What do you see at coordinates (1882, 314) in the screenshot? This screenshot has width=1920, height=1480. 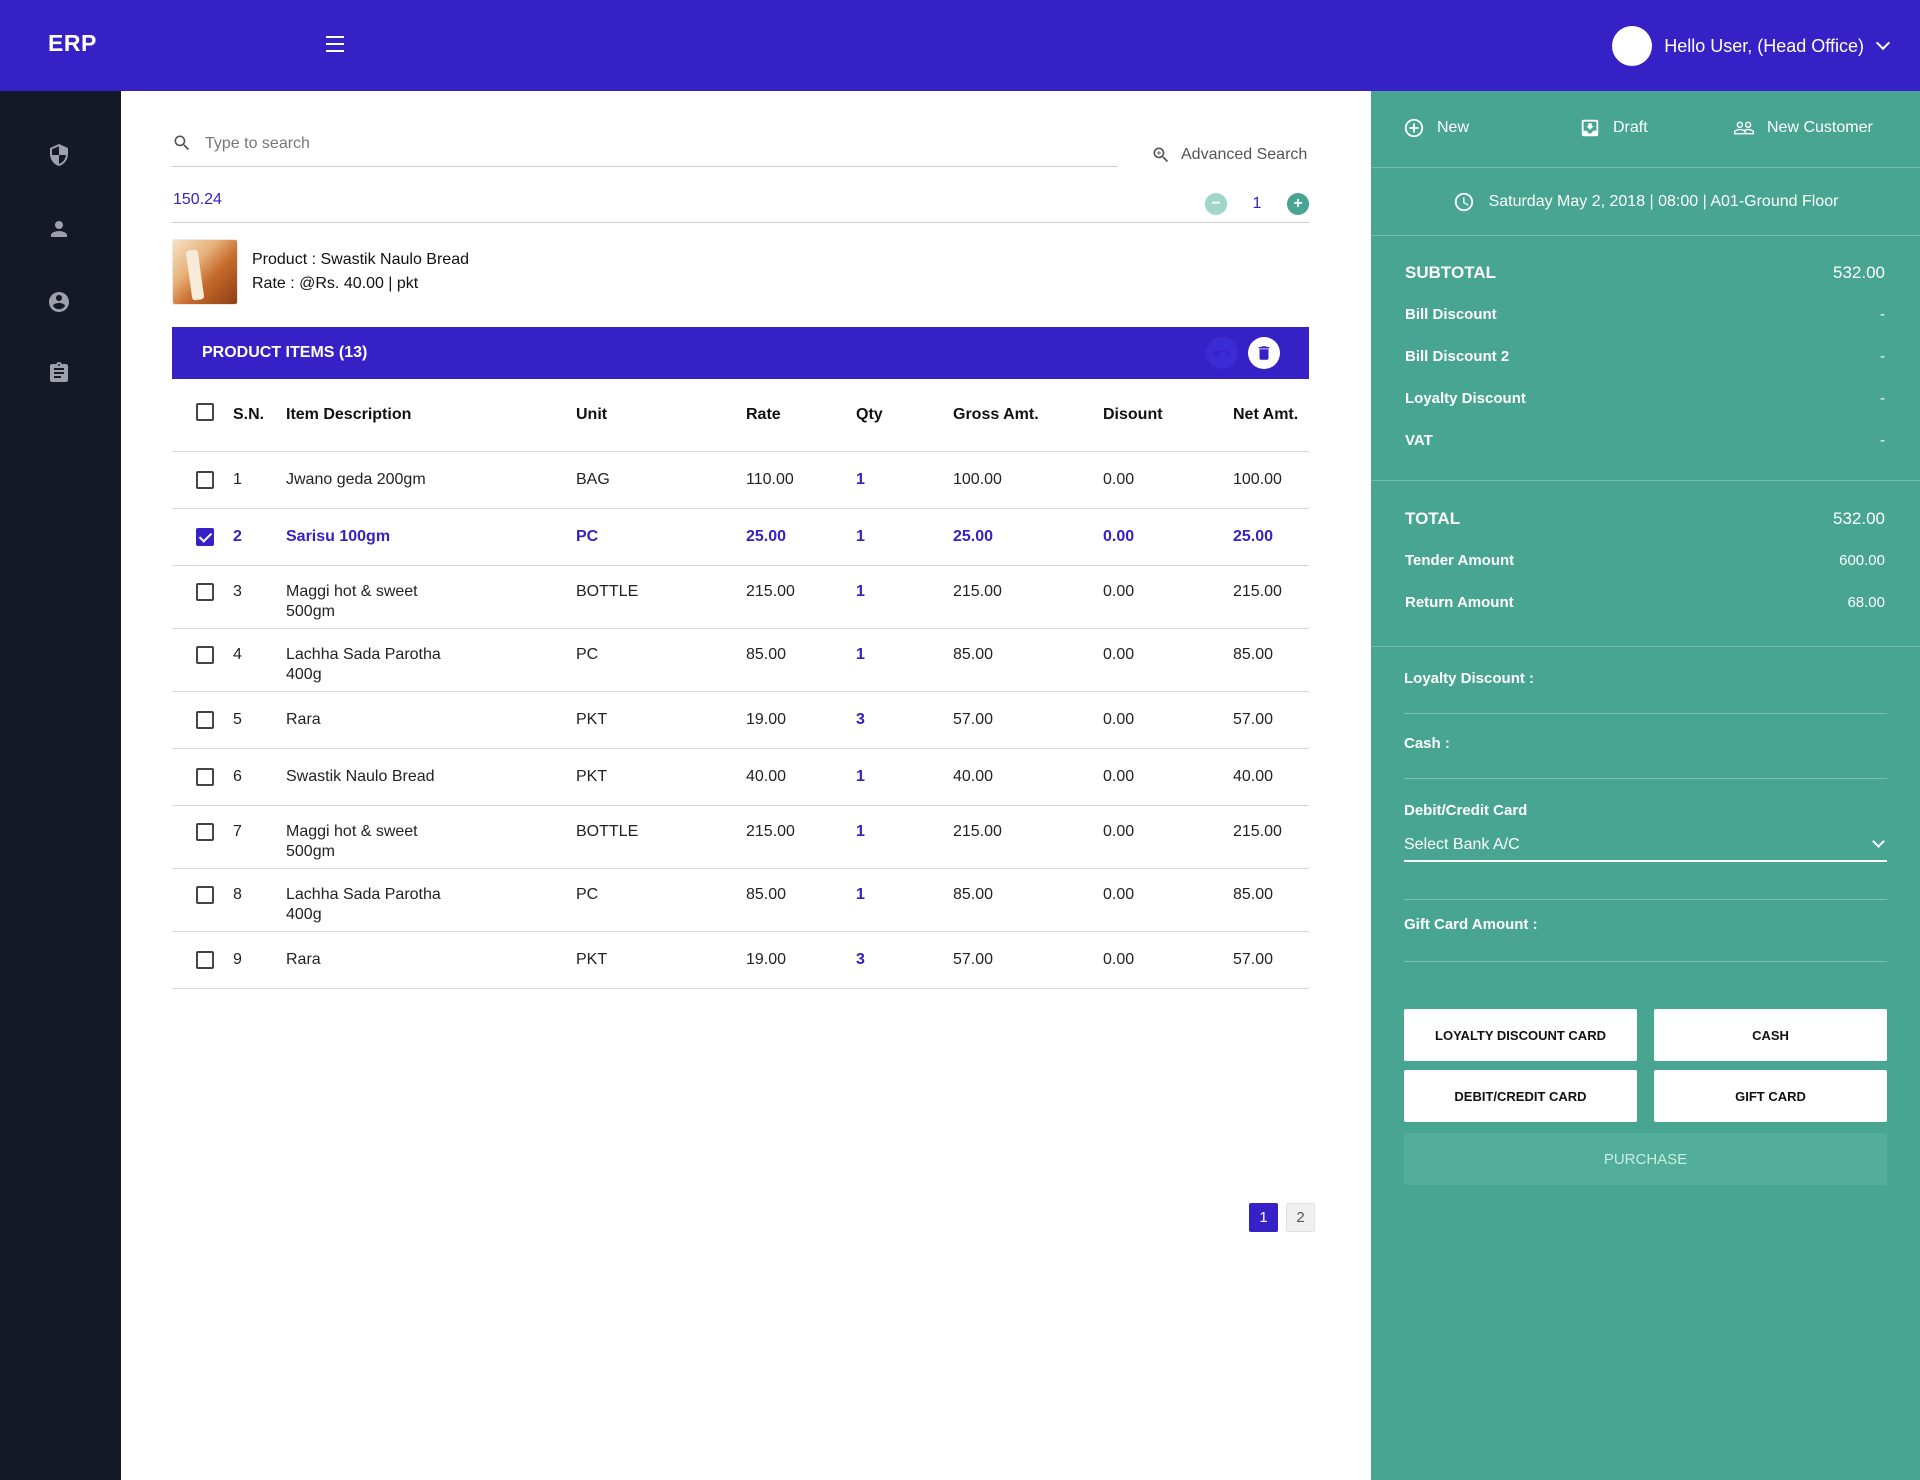 I see `bill-discount-value: -` at bounding box center [1882, 314].